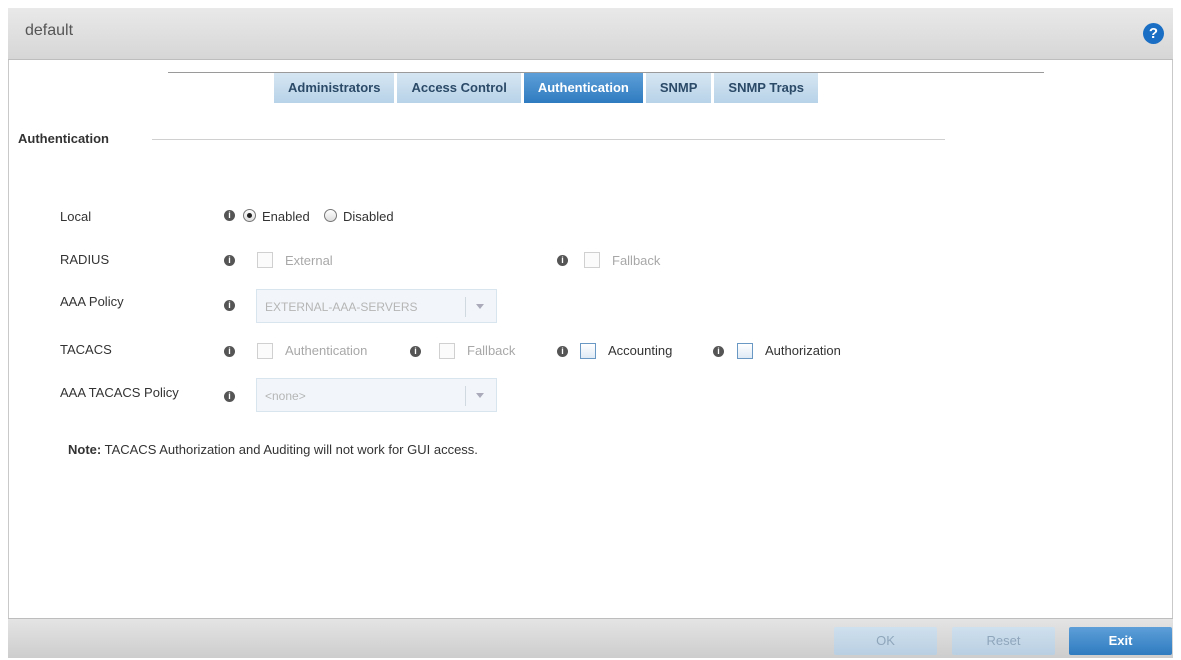  I want to click on tab-administrators: Administrators, so click(334, 88).